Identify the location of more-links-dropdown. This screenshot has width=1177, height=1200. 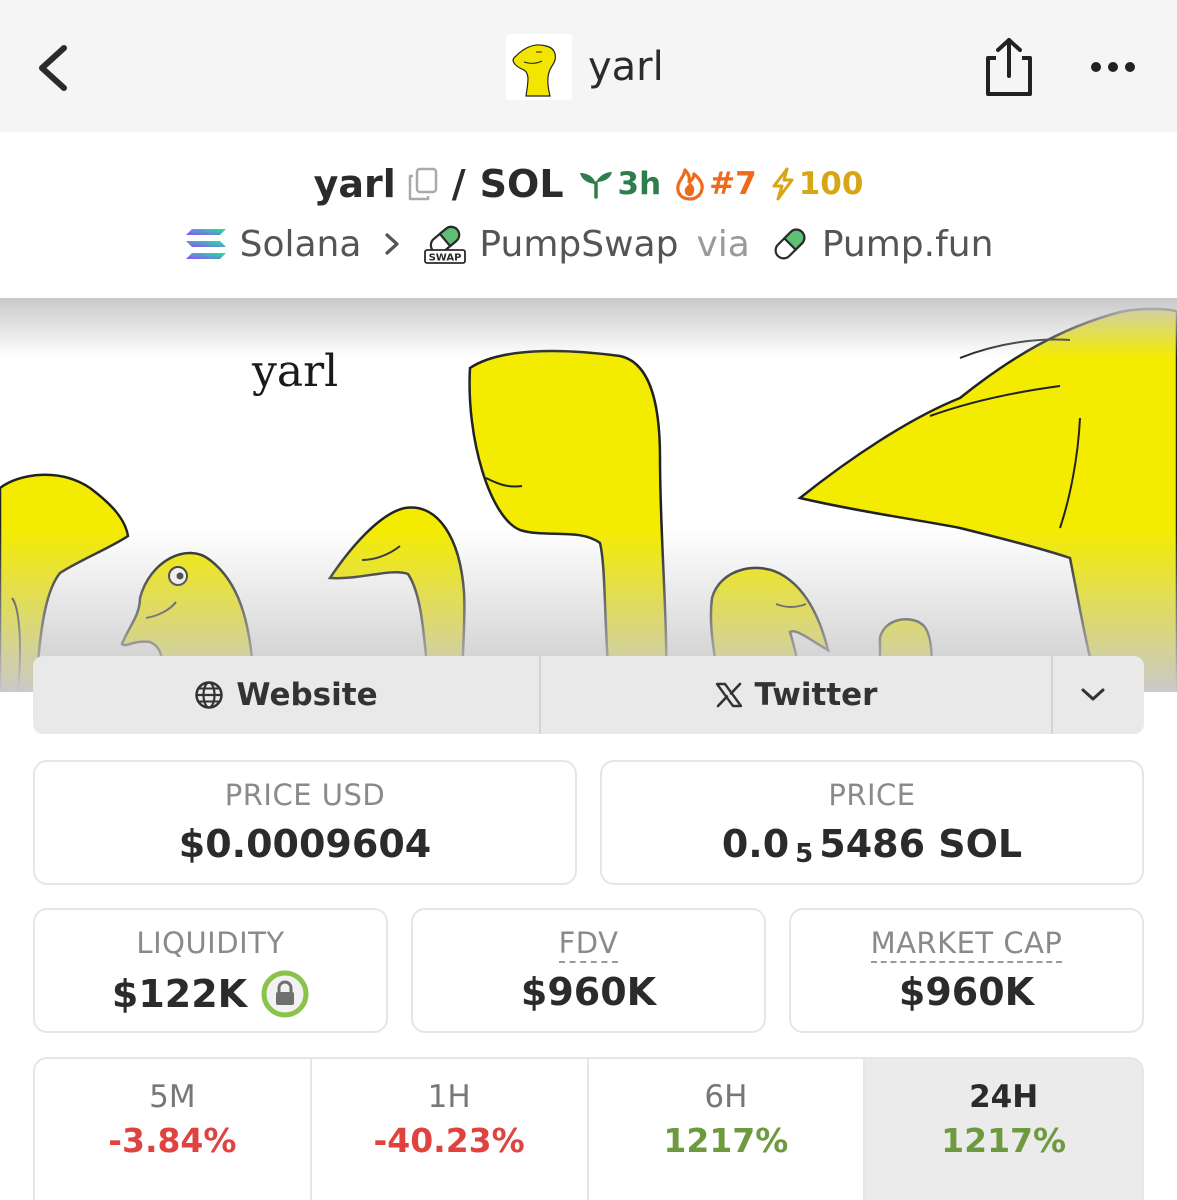
(1098, 695).